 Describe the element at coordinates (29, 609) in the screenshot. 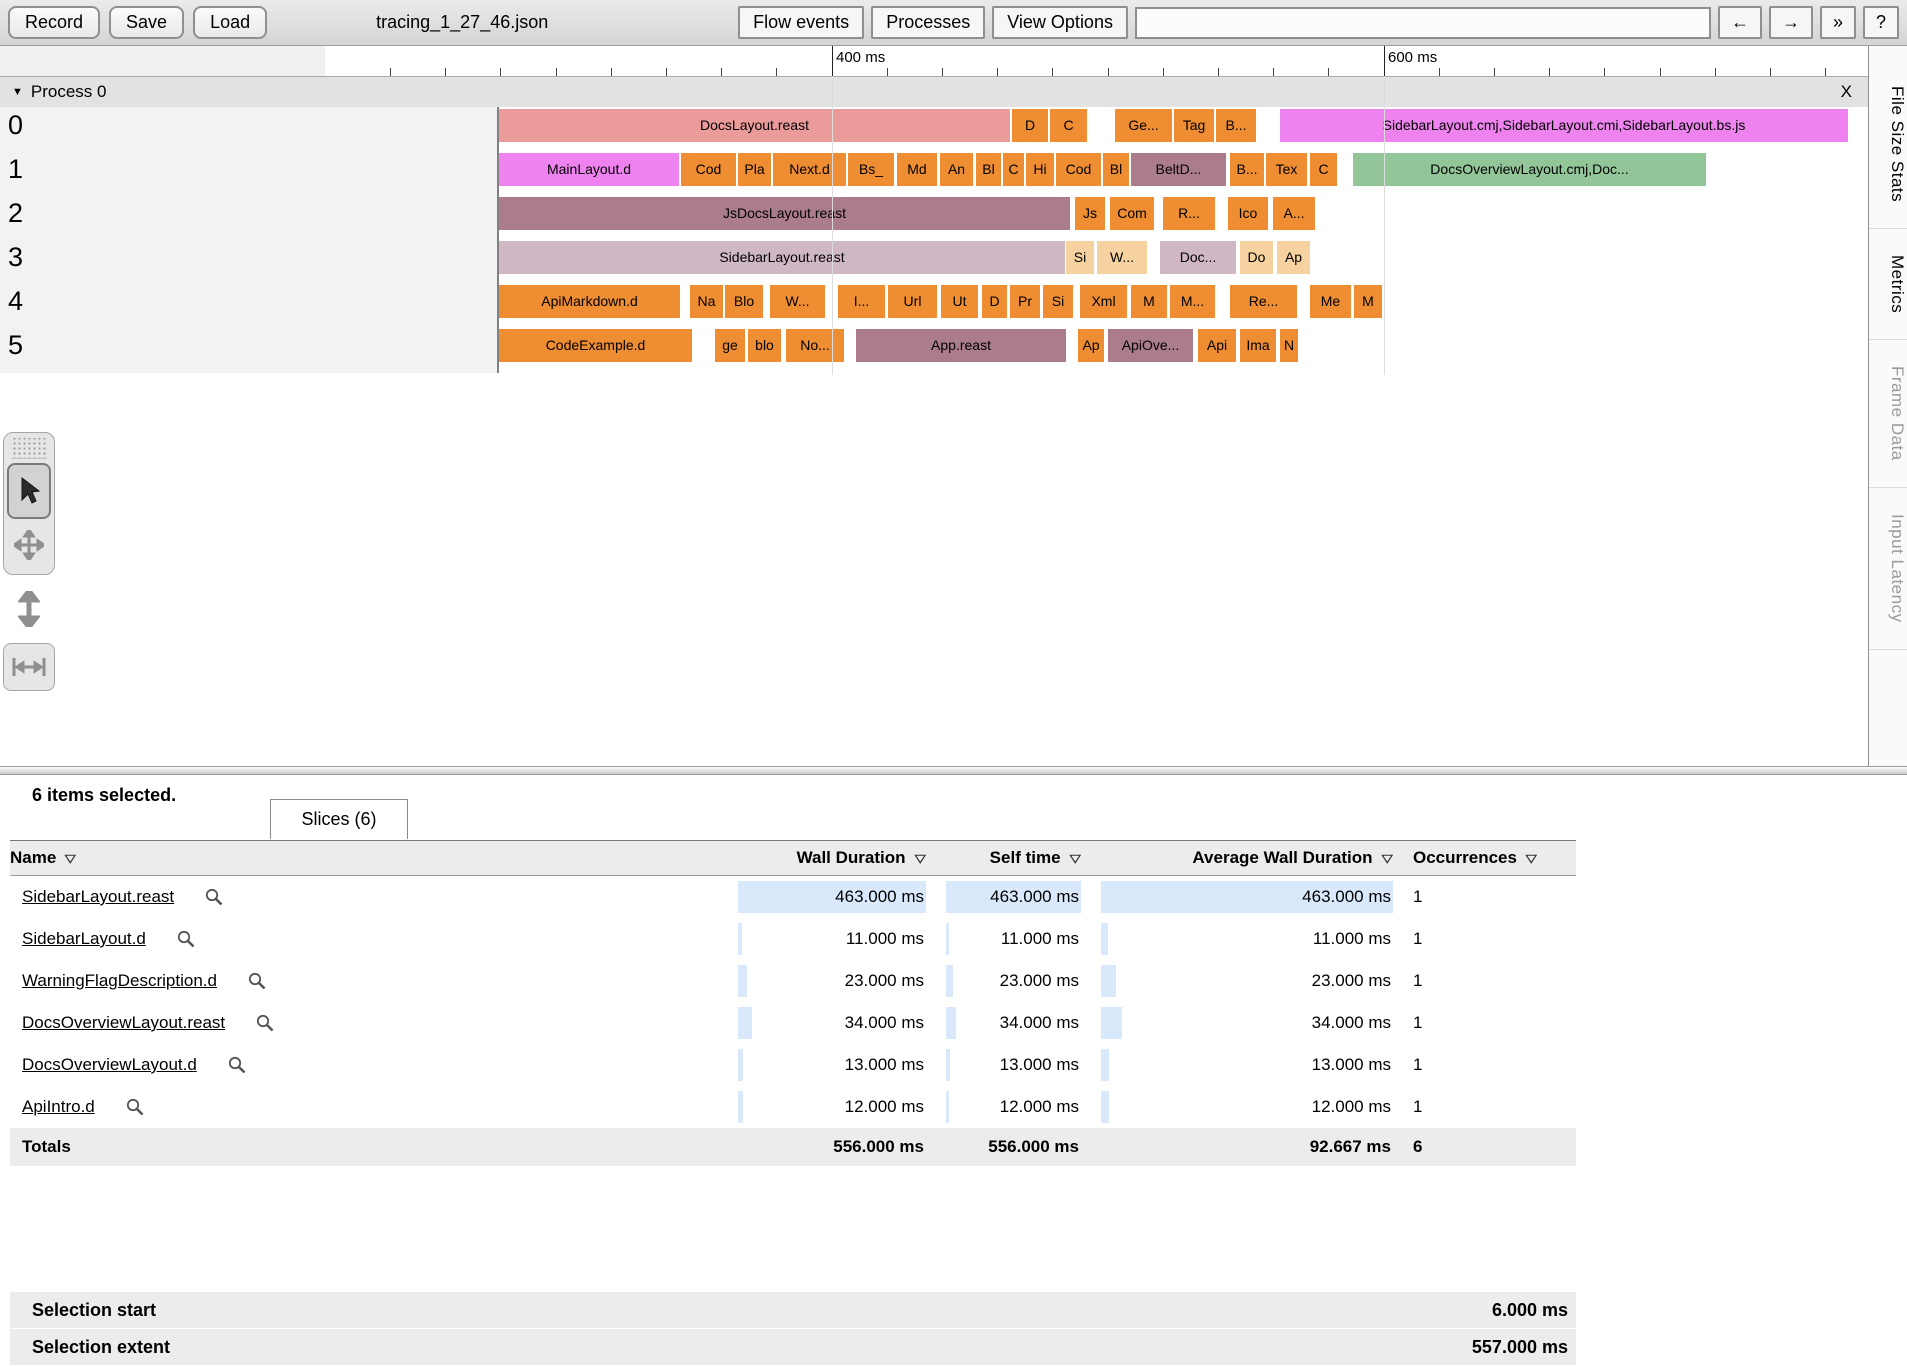

I see `zoom-vertical-tool-button` at that location.